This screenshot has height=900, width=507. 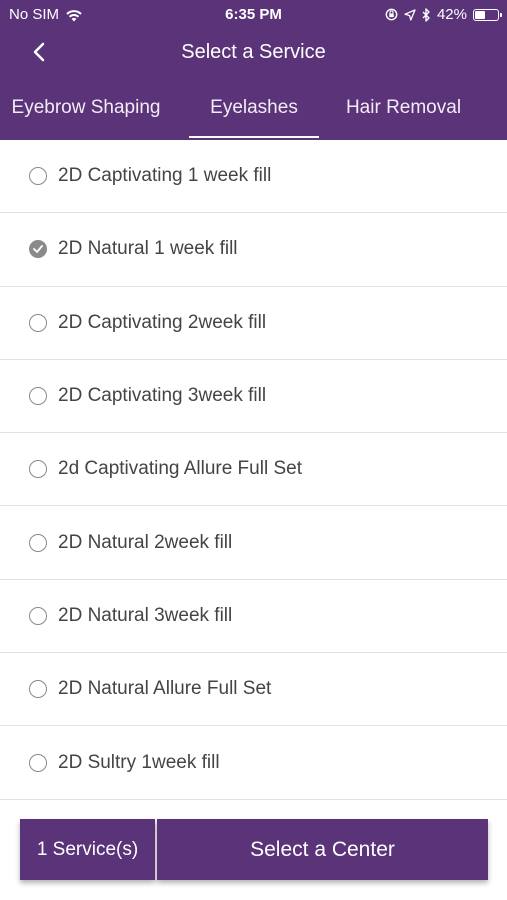 I want to click on nav-bar: Select a Service, so click(x=253, y=52).